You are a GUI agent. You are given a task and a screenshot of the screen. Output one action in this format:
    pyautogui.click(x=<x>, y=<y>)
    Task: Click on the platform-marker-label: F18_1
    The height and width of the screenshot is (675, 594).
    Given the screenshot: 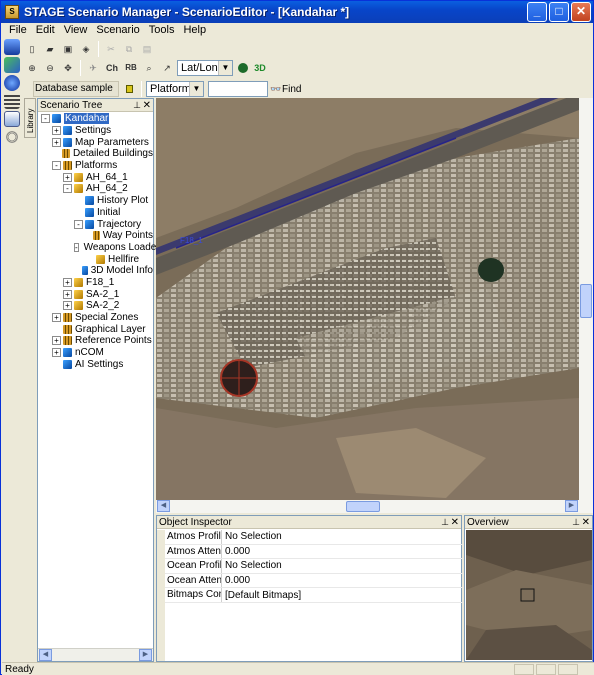 What is the action you would take?
    pyautogui.click(x=191, y=240)
    